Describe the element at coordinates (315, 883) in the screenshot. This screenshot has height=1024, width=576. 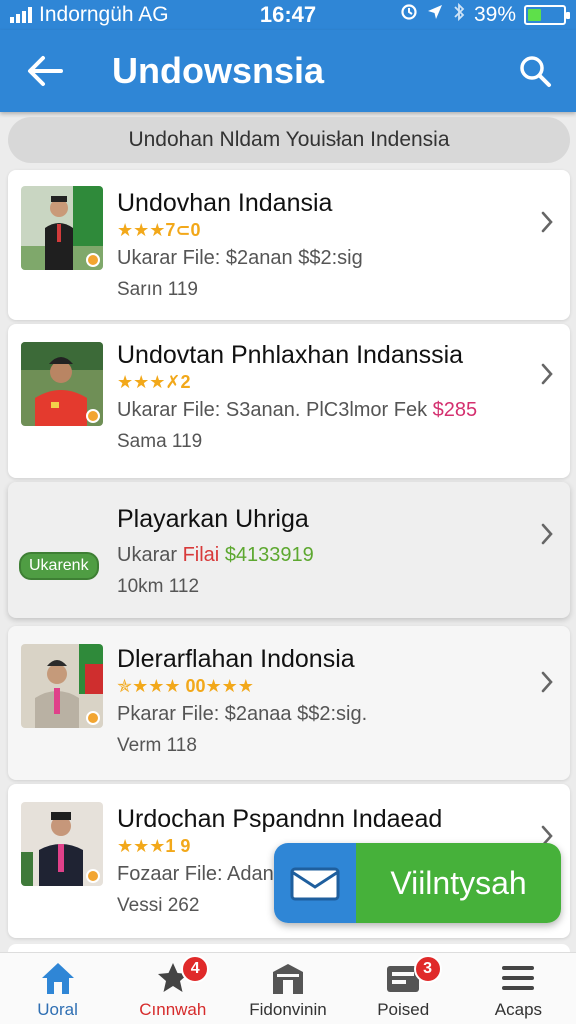
I see `mail-icon` at that location.